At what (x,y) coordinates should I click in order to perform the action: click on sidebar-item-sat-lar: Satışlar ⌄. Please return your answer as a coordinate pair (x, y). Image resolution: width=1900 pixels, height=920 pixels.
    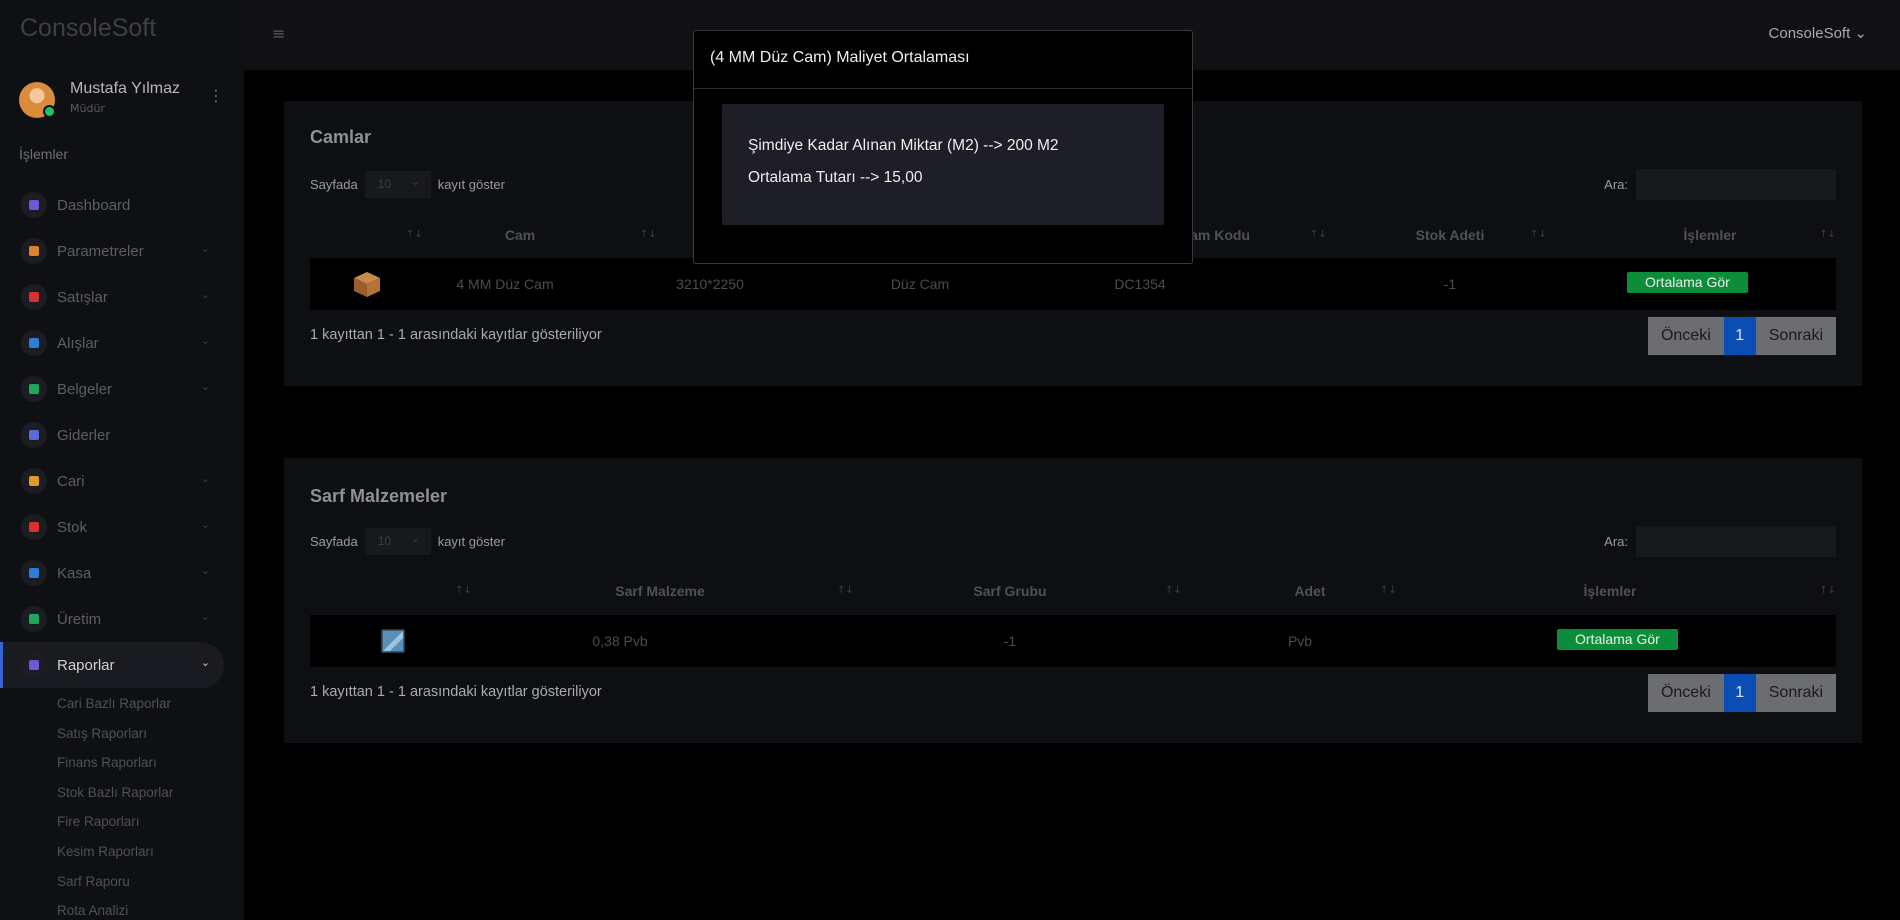
    Looking at the image, I should click on (112, 297).